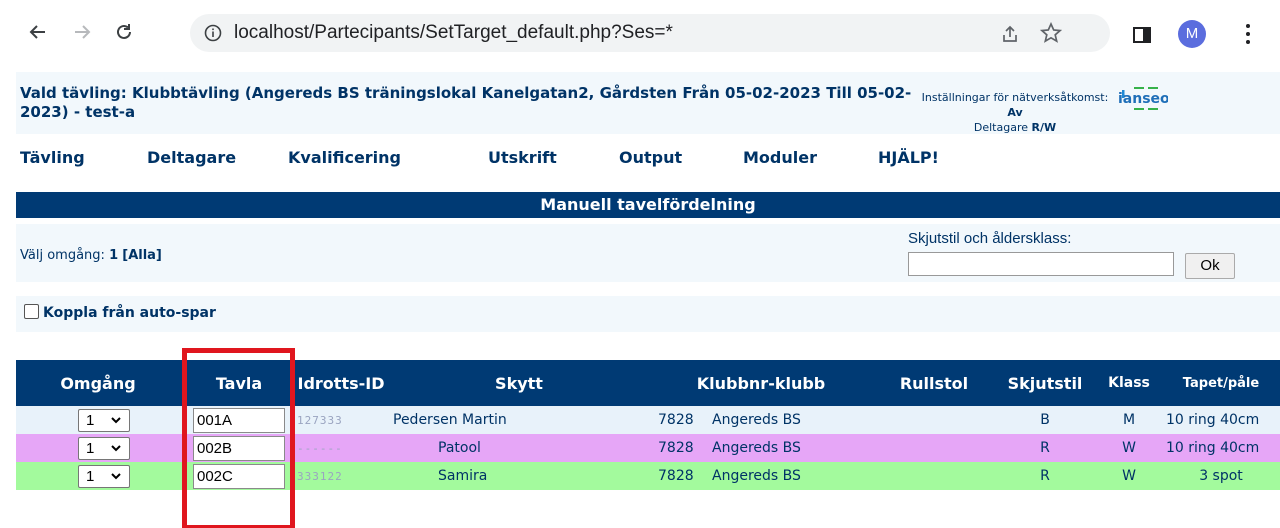  What do you see at coordinates (519, 383) in the screenshot?
I see `col-archer: Skytt` at bounding box center [519, 383].